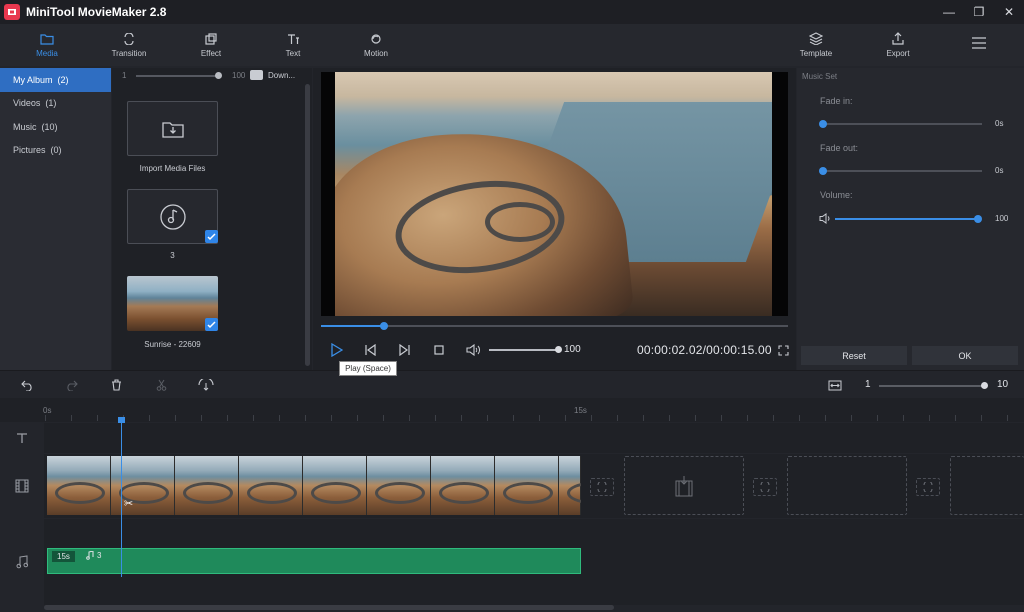 The width and height of the screenshot is (1024, 612). I want to click on check-icon, so click(211, 325).